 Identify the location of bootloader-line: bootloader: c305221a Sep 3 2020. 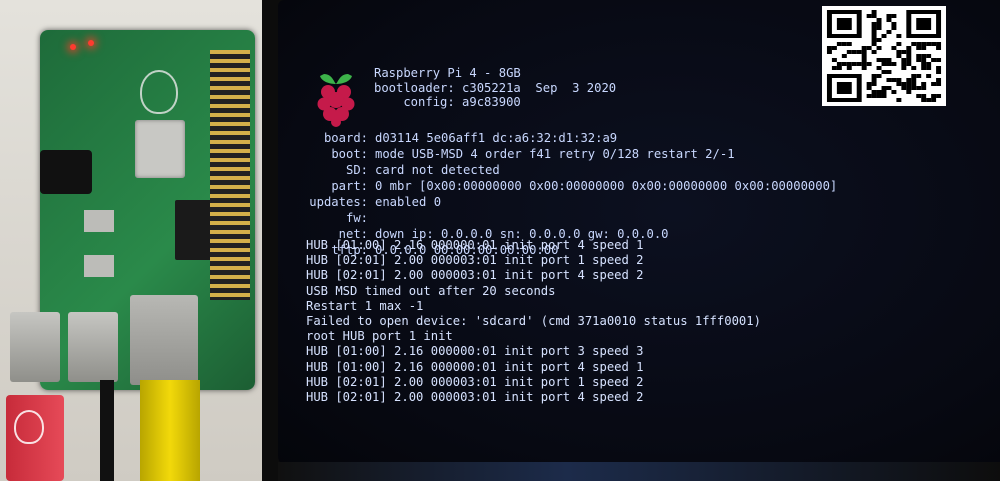
(495, 87).